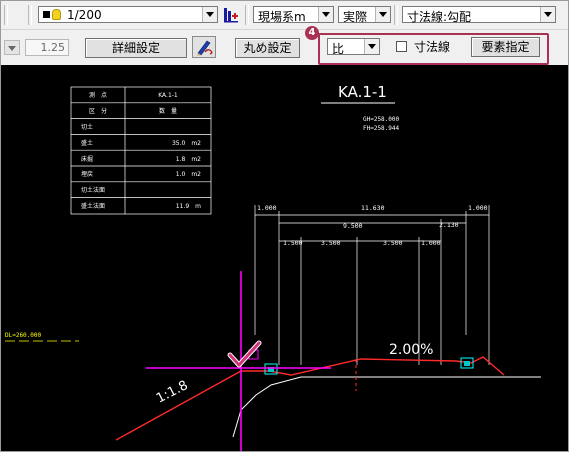 This screenshot has height=470, width=569. What do you see at coordinates (401, 46) in the screenshot?
I see `dimension-line-checkbox` at bounding box center [401, 46].